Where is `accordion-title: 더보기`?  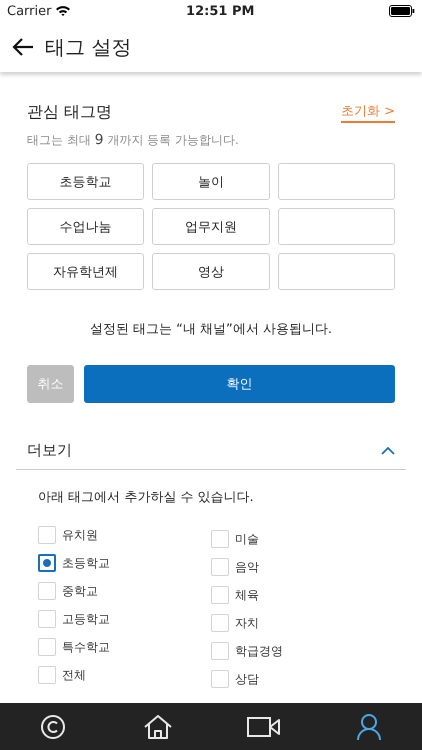
accordion-title: 더보기 is located at coordinates (49, 450).